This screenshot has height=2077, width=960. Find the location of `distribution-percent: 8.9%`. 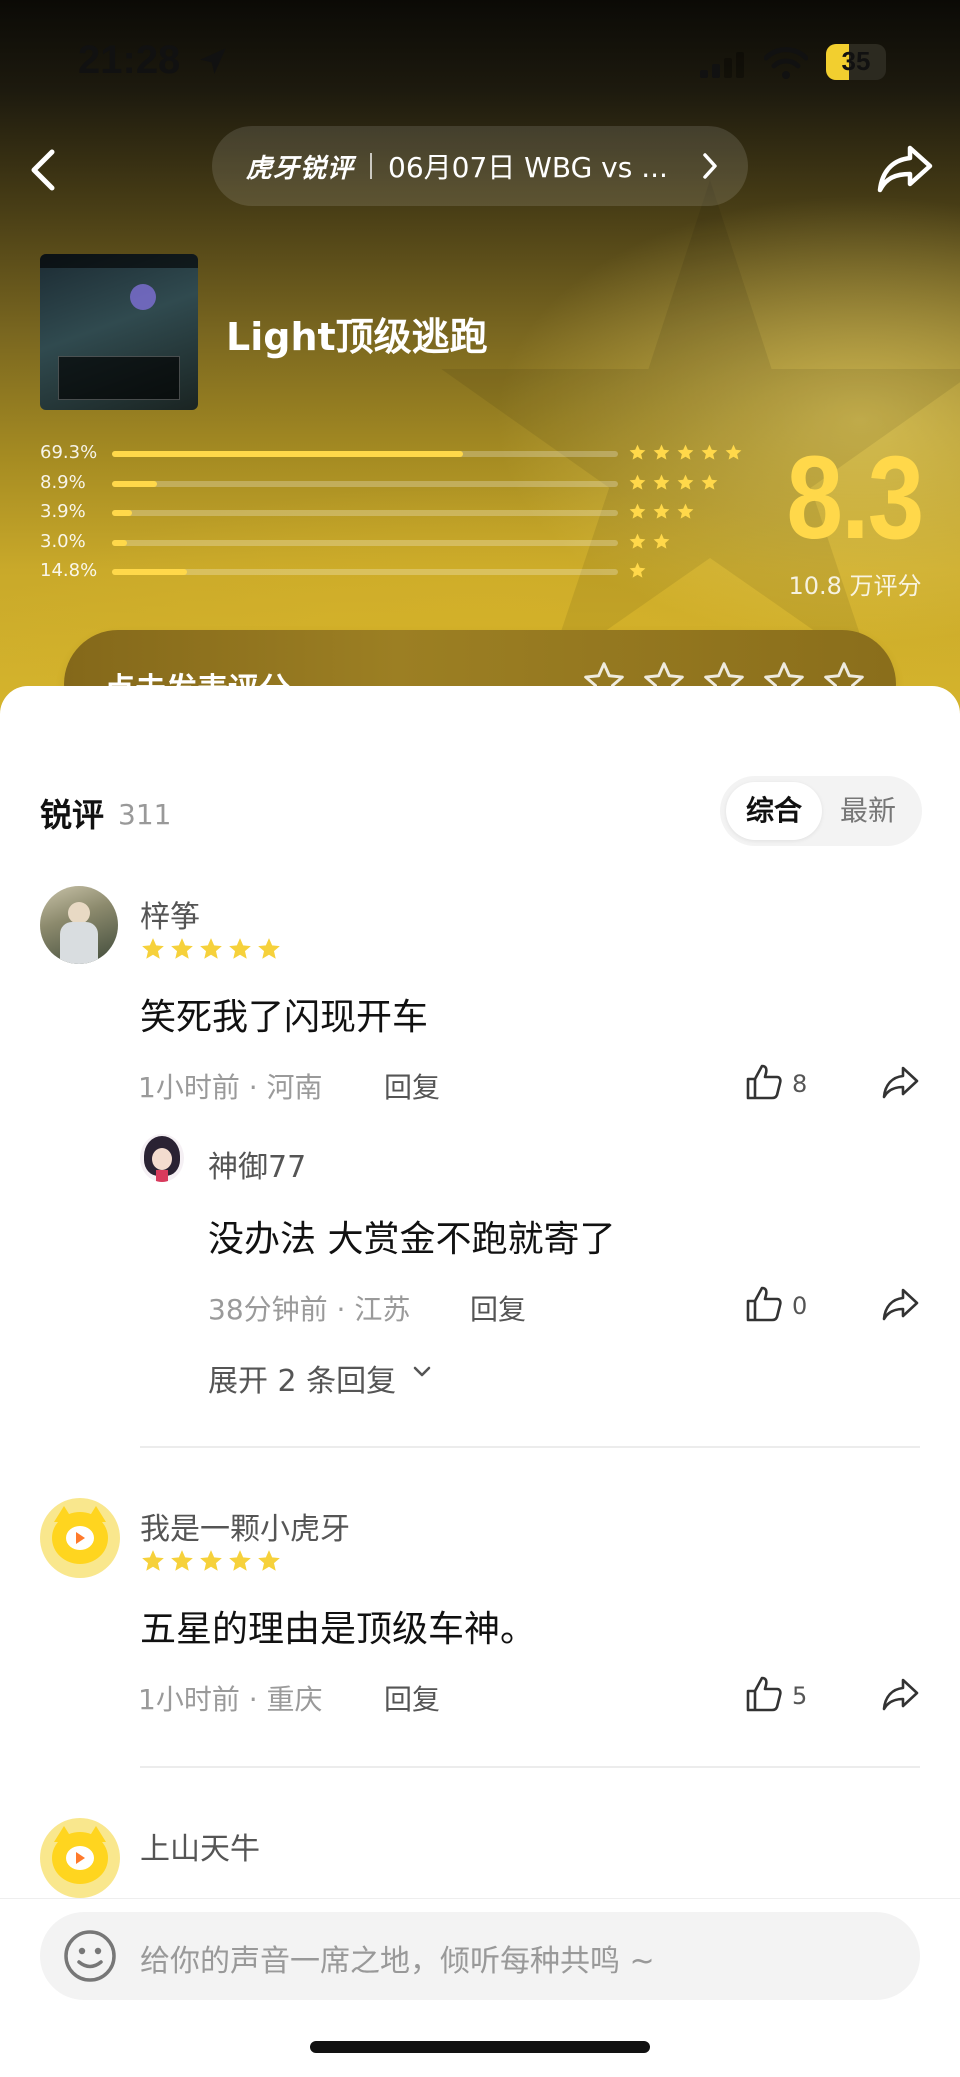

distribution-percent: 8.9% is located at coordinates (63, 482).